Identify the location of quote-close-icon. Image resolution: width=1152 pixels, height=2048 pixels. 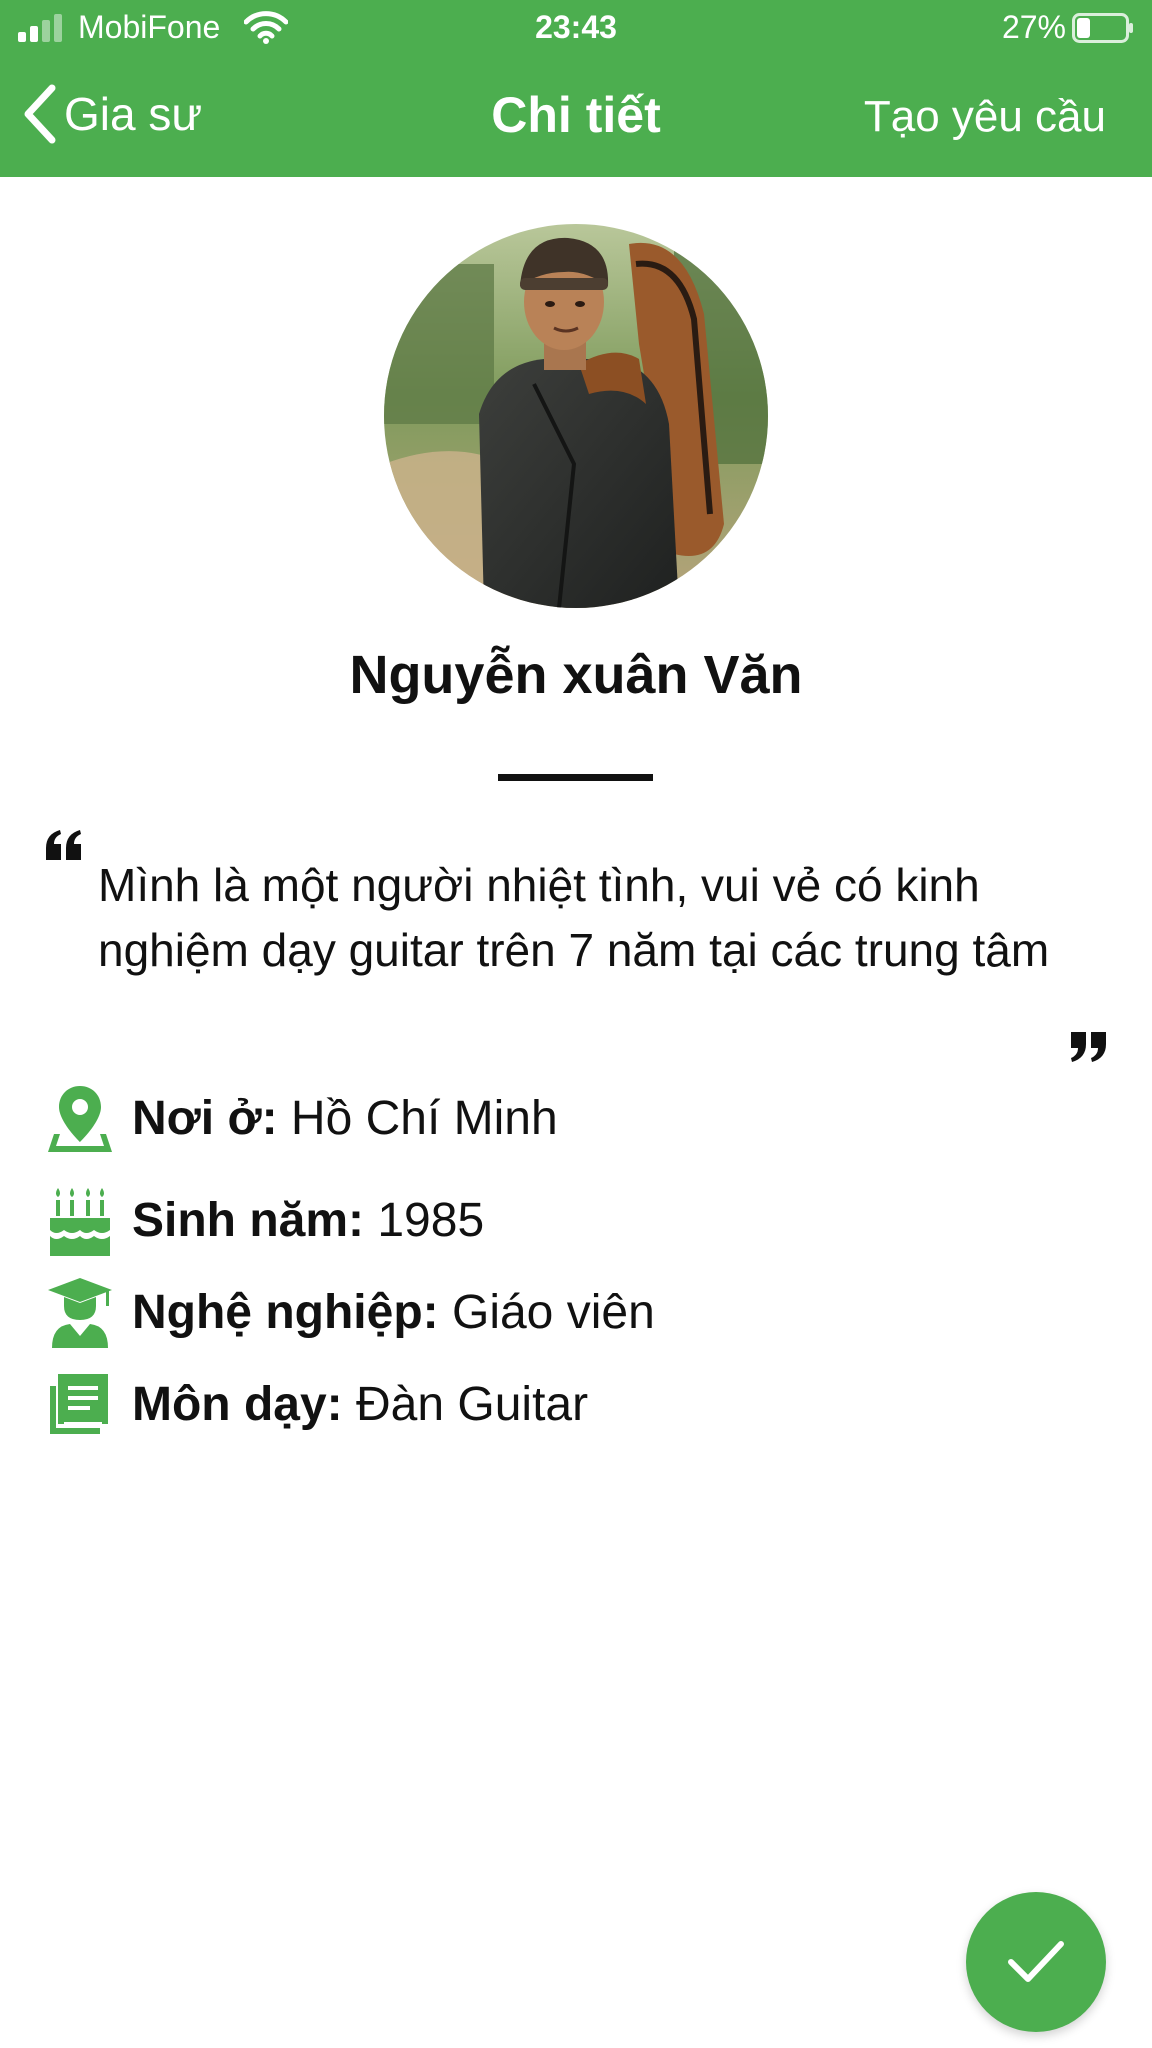
(1088, 1047).